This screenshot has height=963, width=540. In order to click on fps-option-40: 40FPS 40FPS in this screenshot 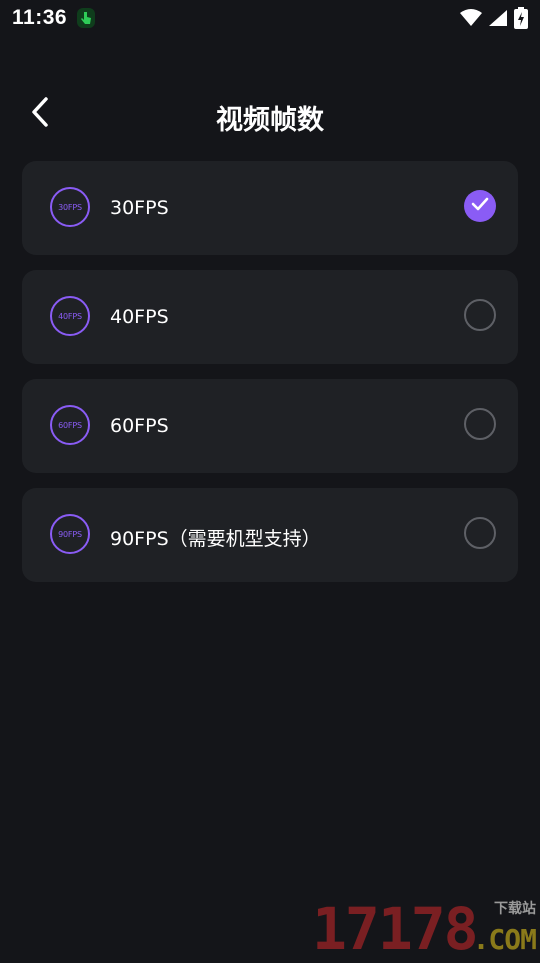, I will do `click(270, 317)`.